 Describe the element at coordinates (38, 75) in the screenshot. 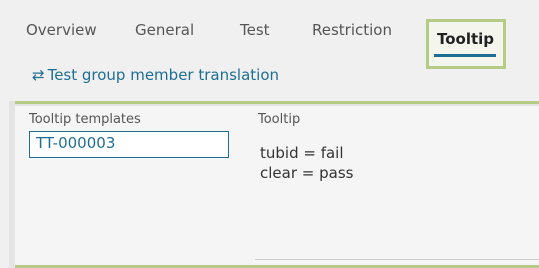

I see `swap-arrows-icon: ⇄` at that location.